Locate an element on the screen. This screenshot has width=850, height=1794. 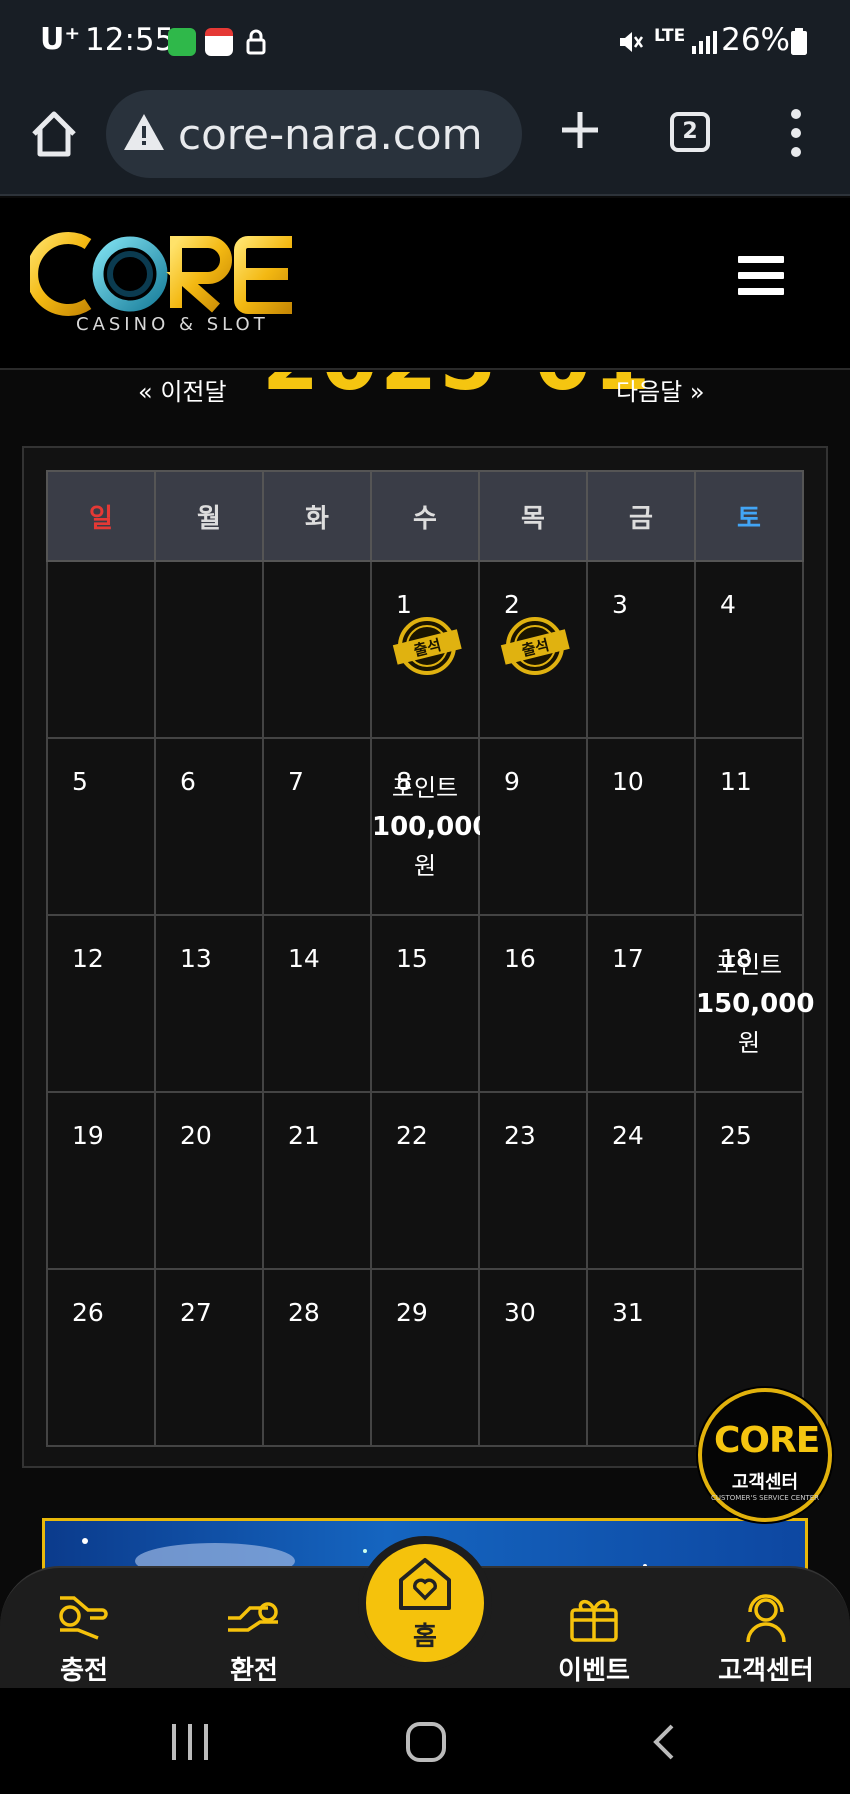
reward-amount: 150,000 is located at coordinates (755, 1004).